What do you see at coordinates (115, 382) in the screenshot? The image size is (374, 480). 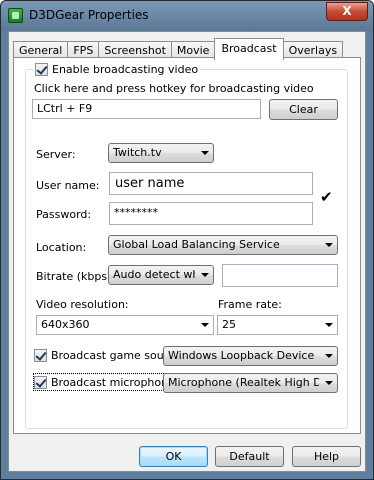 I see `microphone-label: Broadcast microphone:` at bounding box center [115, 382].